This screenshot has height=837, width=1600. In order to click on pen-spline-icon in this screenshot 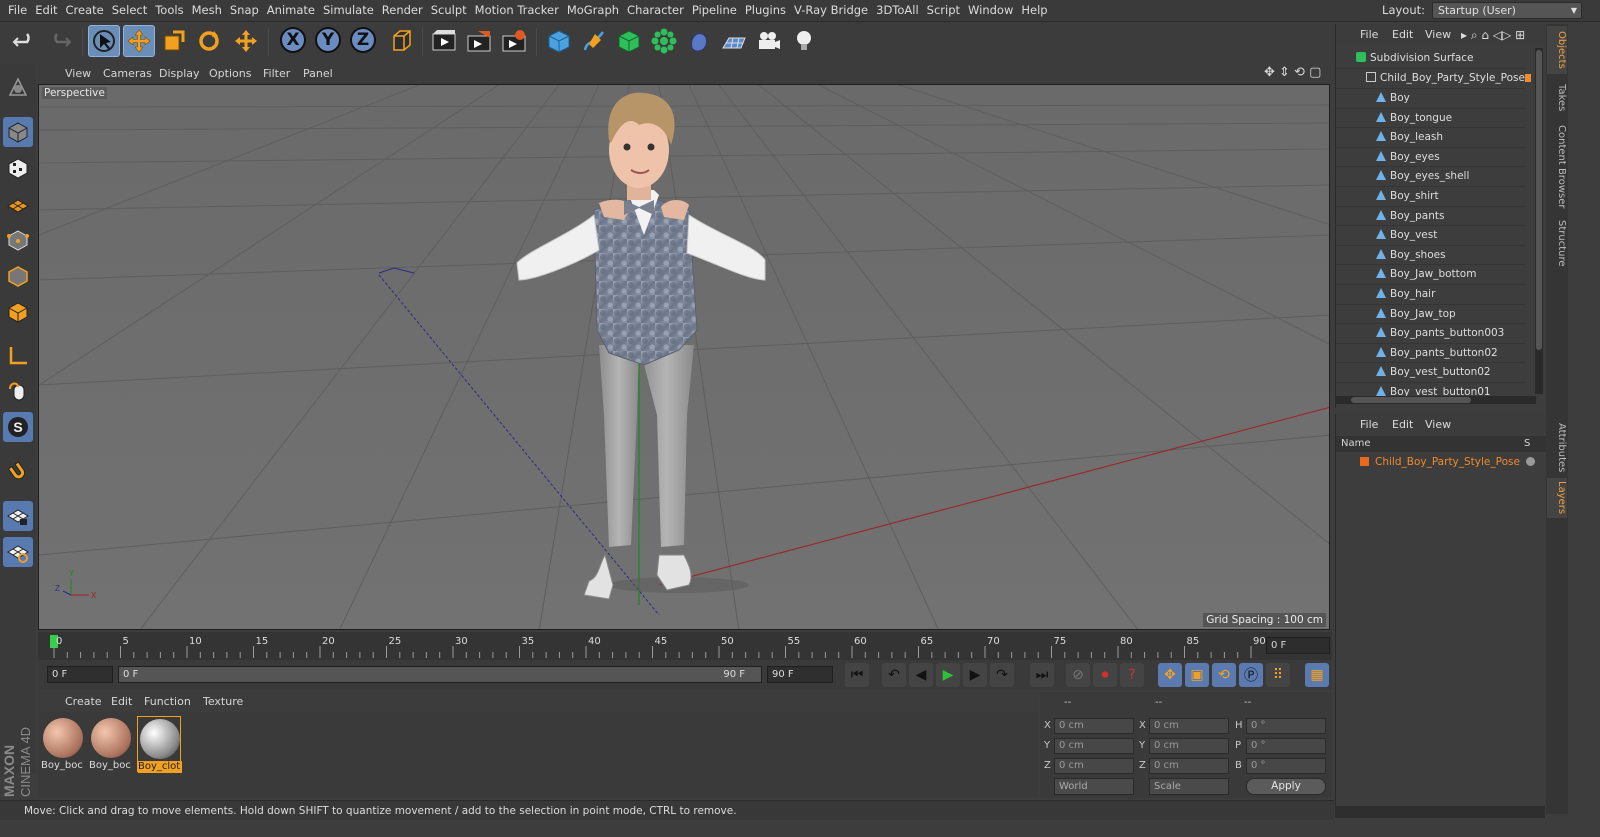, I will do `click(594, 41)`.